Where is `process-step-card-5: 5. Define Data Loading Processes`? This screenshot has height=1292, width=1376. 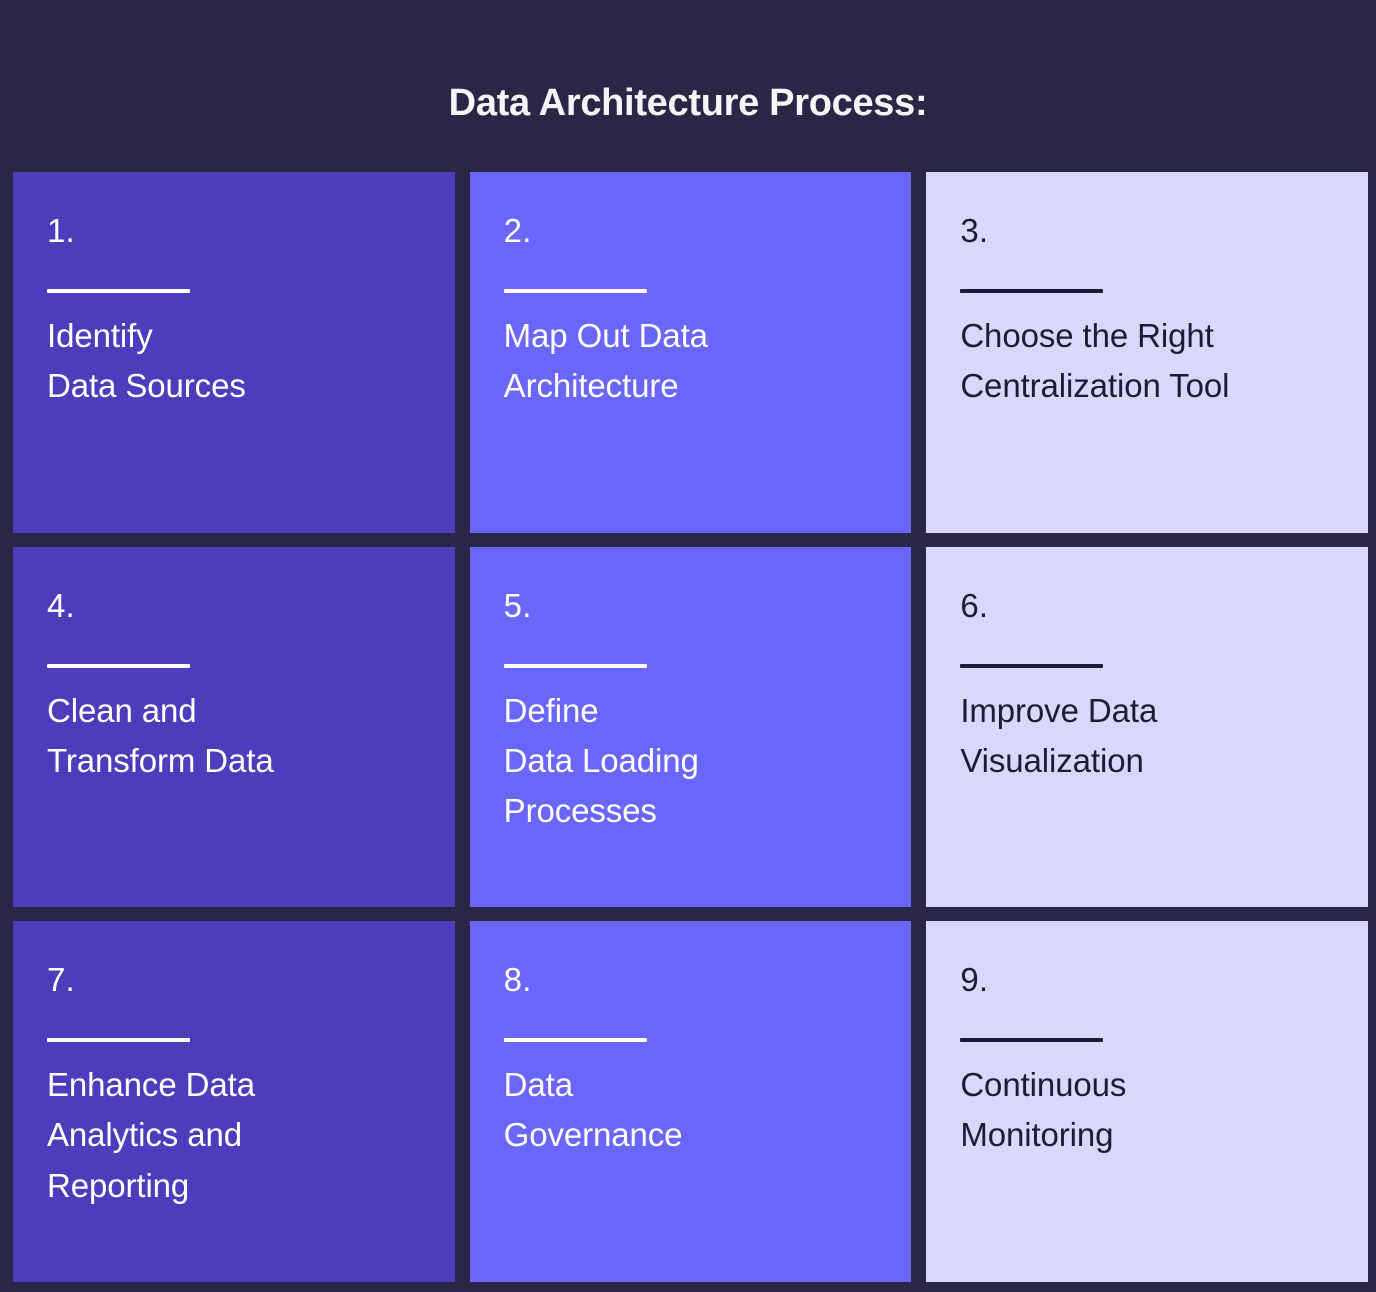 process-step-card-5: 5. Define Data Loading Processes is located at coordinates (690, 727).